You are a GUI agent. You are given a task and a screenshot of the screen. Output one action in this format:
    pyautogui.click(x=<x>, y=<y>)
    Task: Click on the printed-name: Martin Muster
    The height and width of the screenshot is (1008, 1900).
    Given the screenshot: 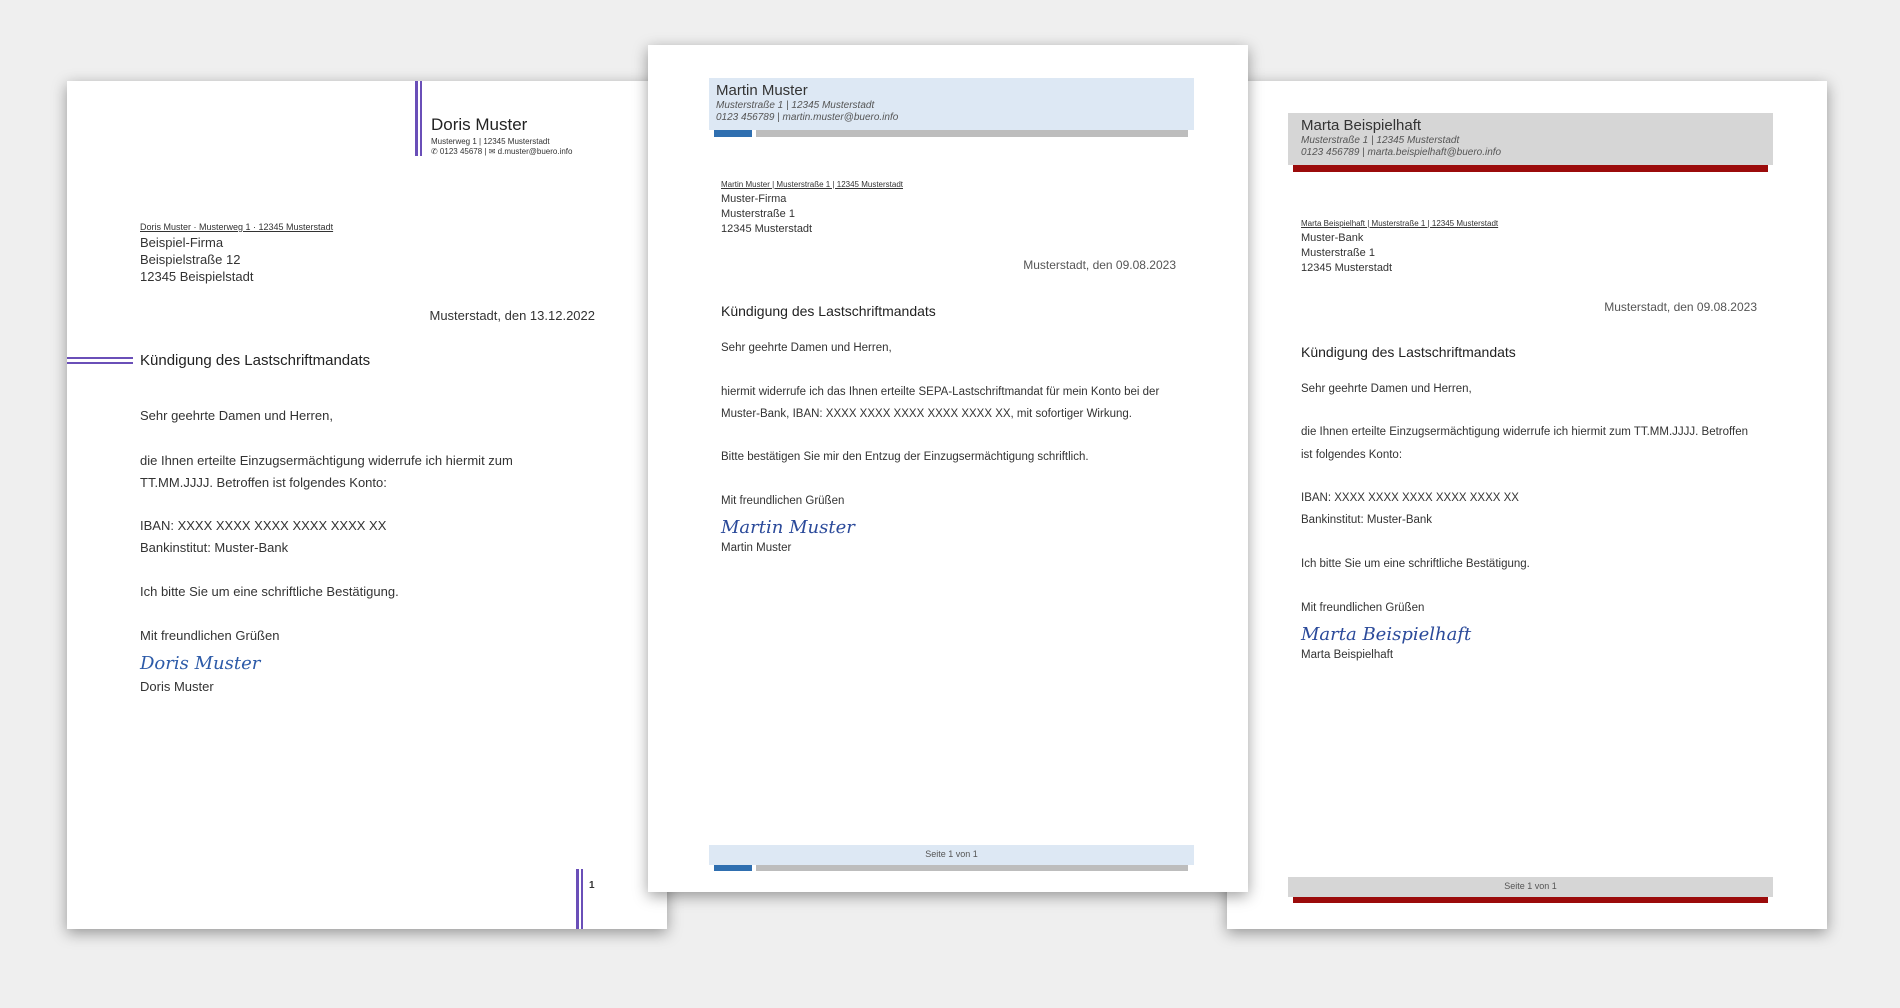 What is the action you would take?
    pyautogui.click(x=756, y=548)
    